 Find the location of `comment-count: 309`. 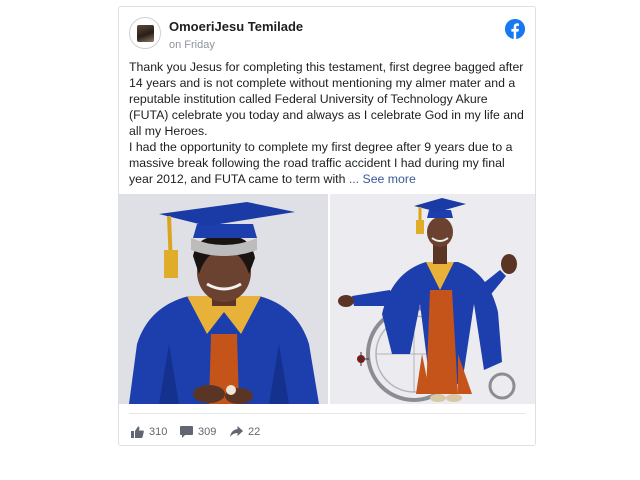

comment-count: 309 is located at coordinates (198, 432).